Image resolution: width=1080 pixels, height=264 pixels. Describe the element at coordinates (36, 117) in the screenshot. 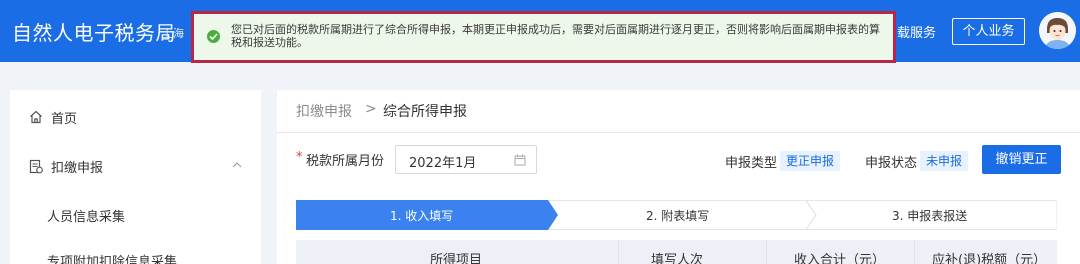

I see `home-icon` at that location.